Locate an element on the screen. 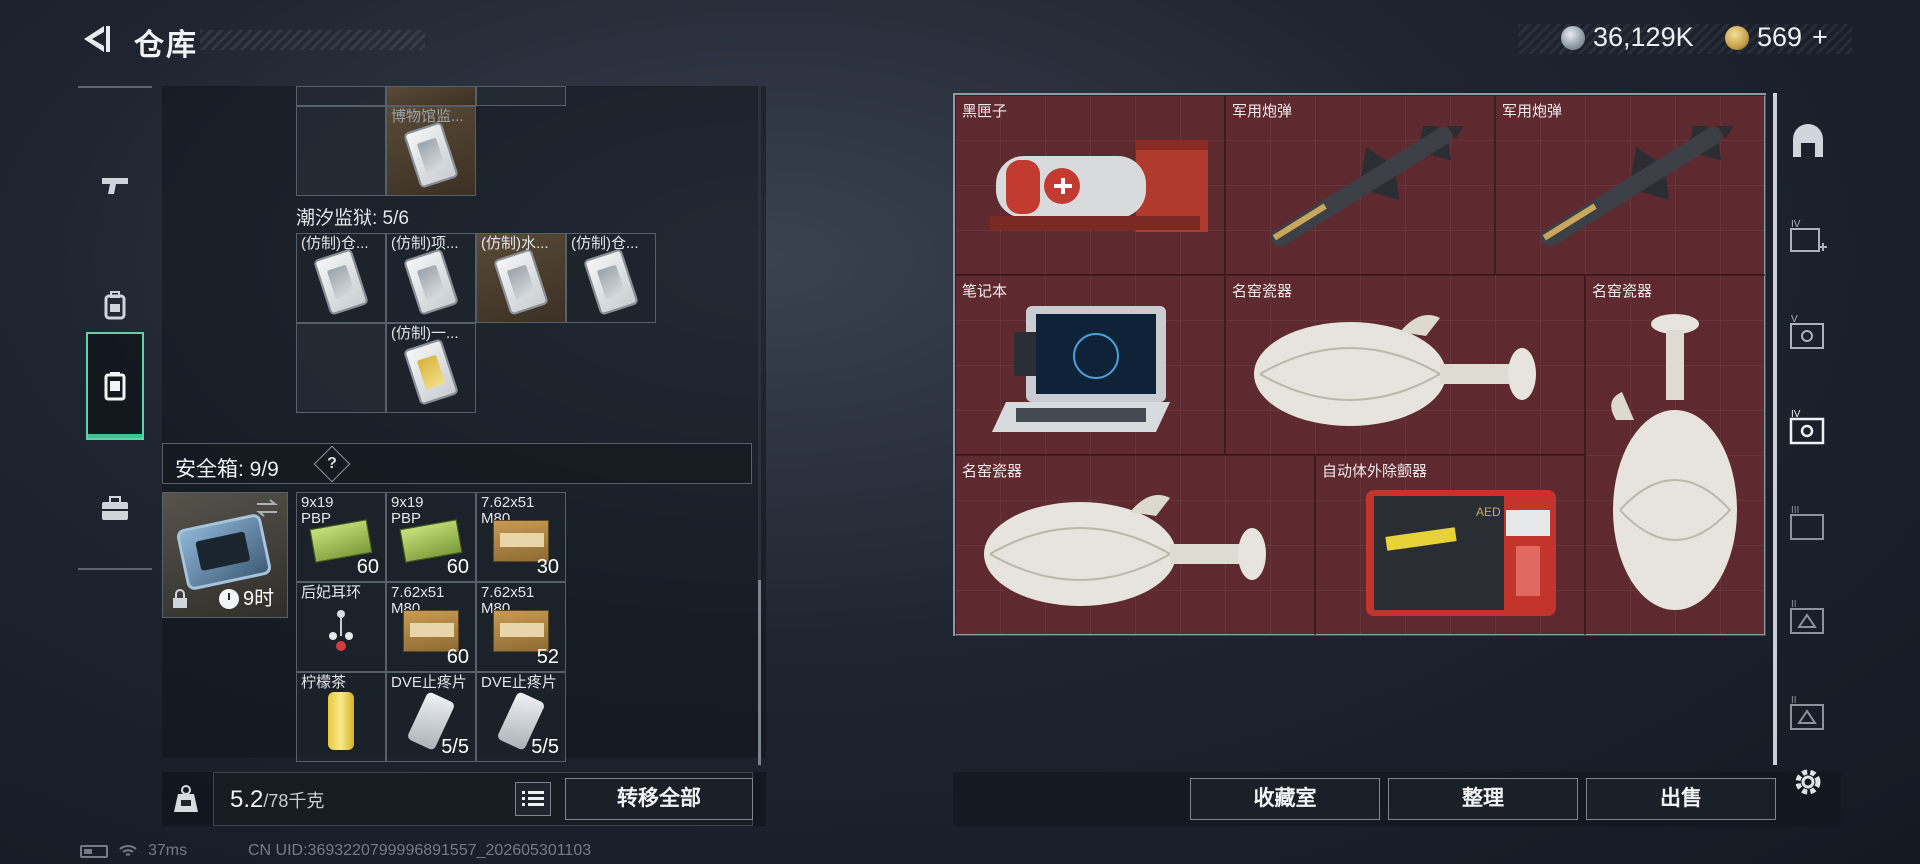 Image resolution: width=1920 pixels, height=864 pixels. swap-icon is located at coordinates (267, 508).